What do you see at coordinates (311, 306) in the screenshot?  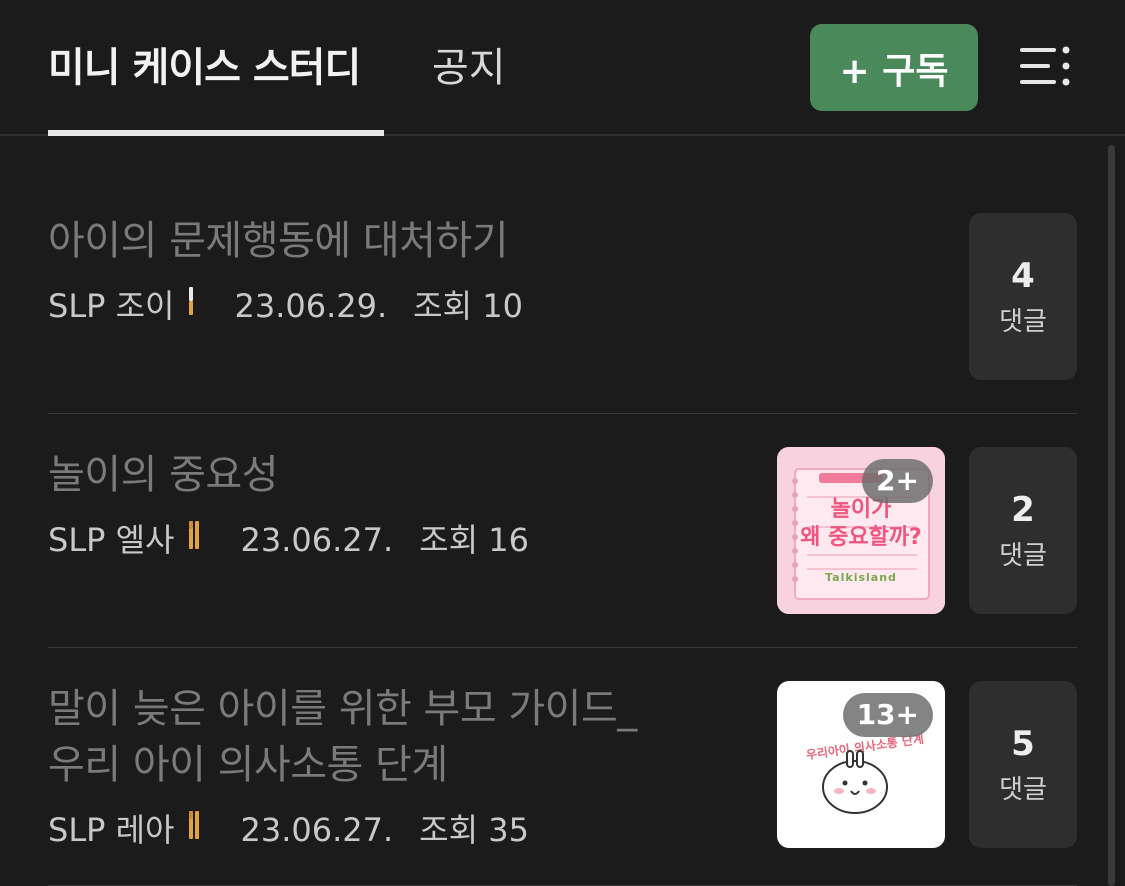 I see `post-date: 23.06.29.` at bounding box center [311, 306].